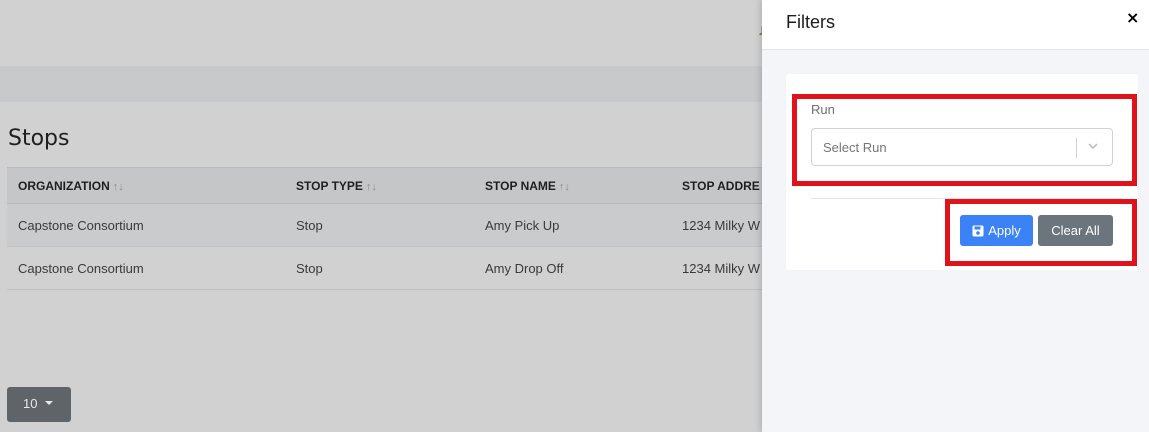 The height and width of the screenshot is (432, 1149). Describe the element at coordinates (1076, 148) in the screenshot. I see `select-separator` at that location.